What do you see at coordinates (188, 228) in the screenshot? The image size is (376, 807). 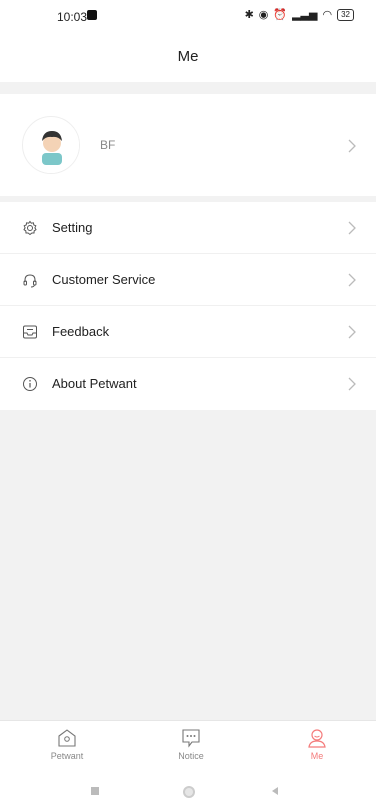 I see `menu-item-setting: Setting` at bounding box center [188, 228].